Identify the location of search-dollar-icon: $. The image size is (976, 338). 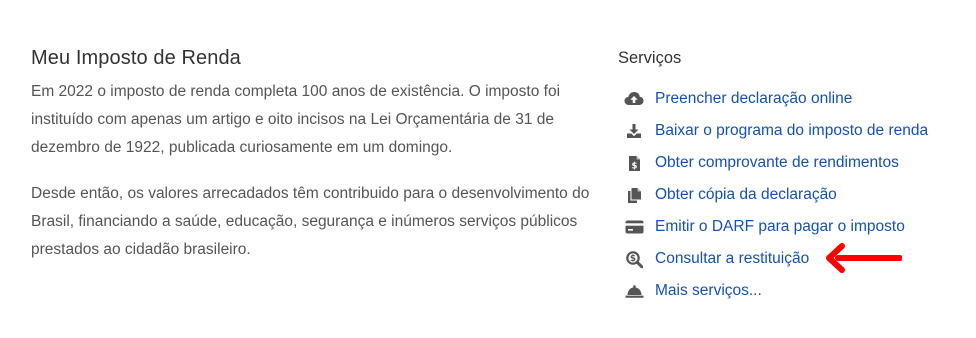
(634, 259).